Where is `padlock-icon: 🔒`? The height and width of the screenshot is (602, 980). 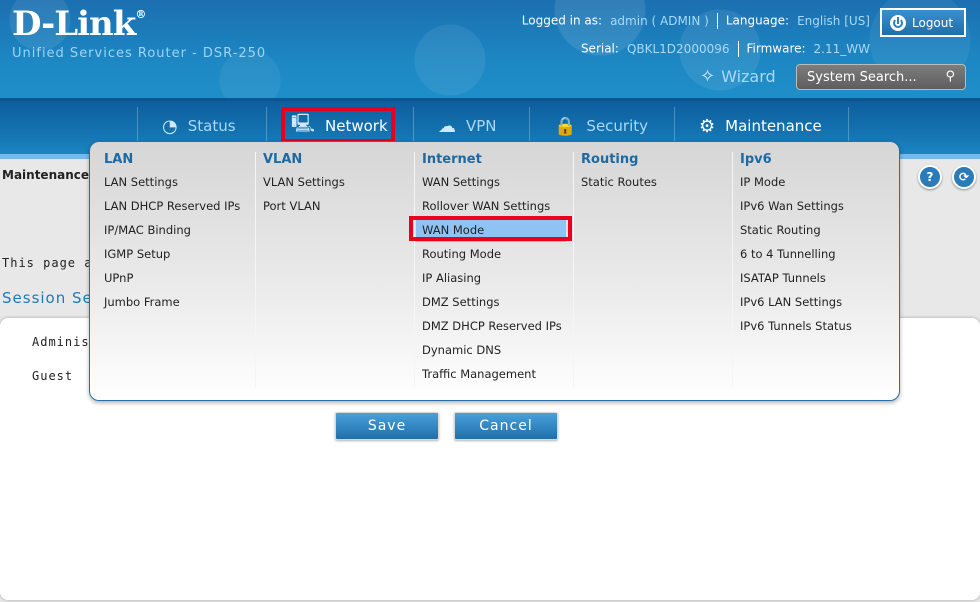
padlock-icon: 🔒 is located at coordinates (565, 126).